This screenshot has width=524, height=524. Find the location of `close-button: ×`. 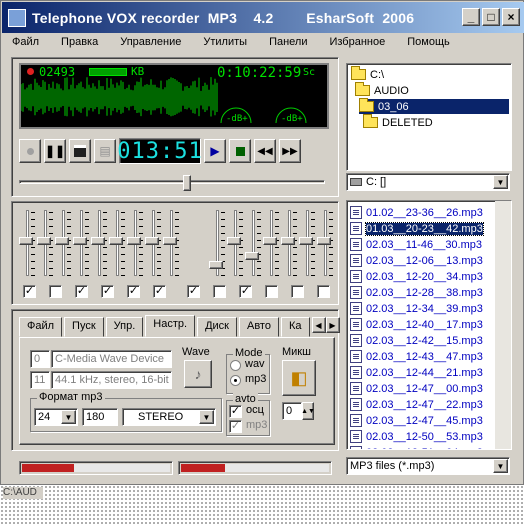

close-button: × is located at coordinates (511, 17).